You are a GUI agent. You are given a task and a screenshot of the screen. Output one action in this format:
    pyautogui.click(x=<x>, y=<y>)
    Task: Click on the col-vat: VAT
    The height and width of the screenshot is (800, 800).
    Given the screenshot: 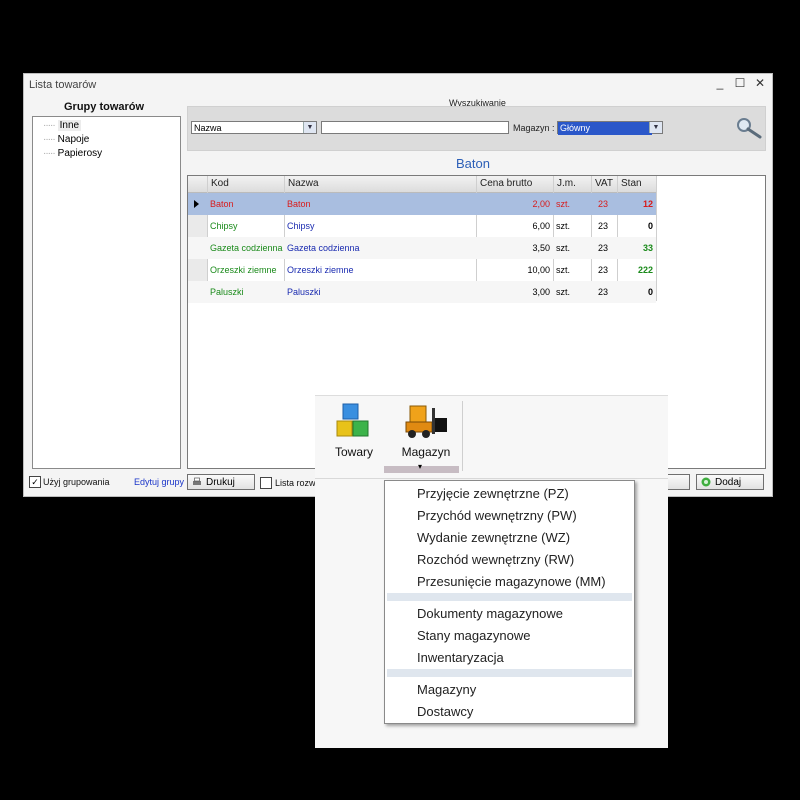 What is the action you would take?
    pyautogui.click(x=604, y=183)
    